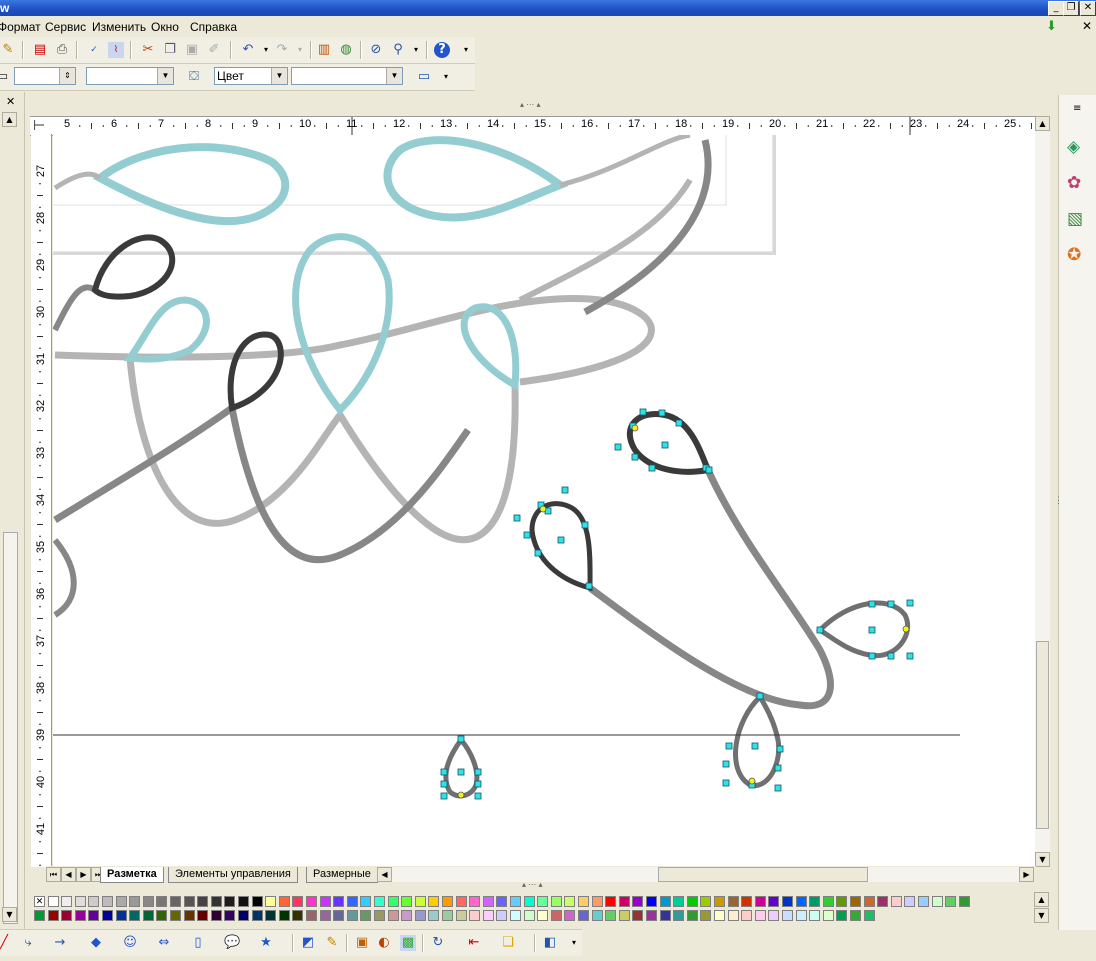  What do you see at coordinates (5, 77) in the screenshot?
I see `line-end-icon: ▭` at bounding box center [5, 77].